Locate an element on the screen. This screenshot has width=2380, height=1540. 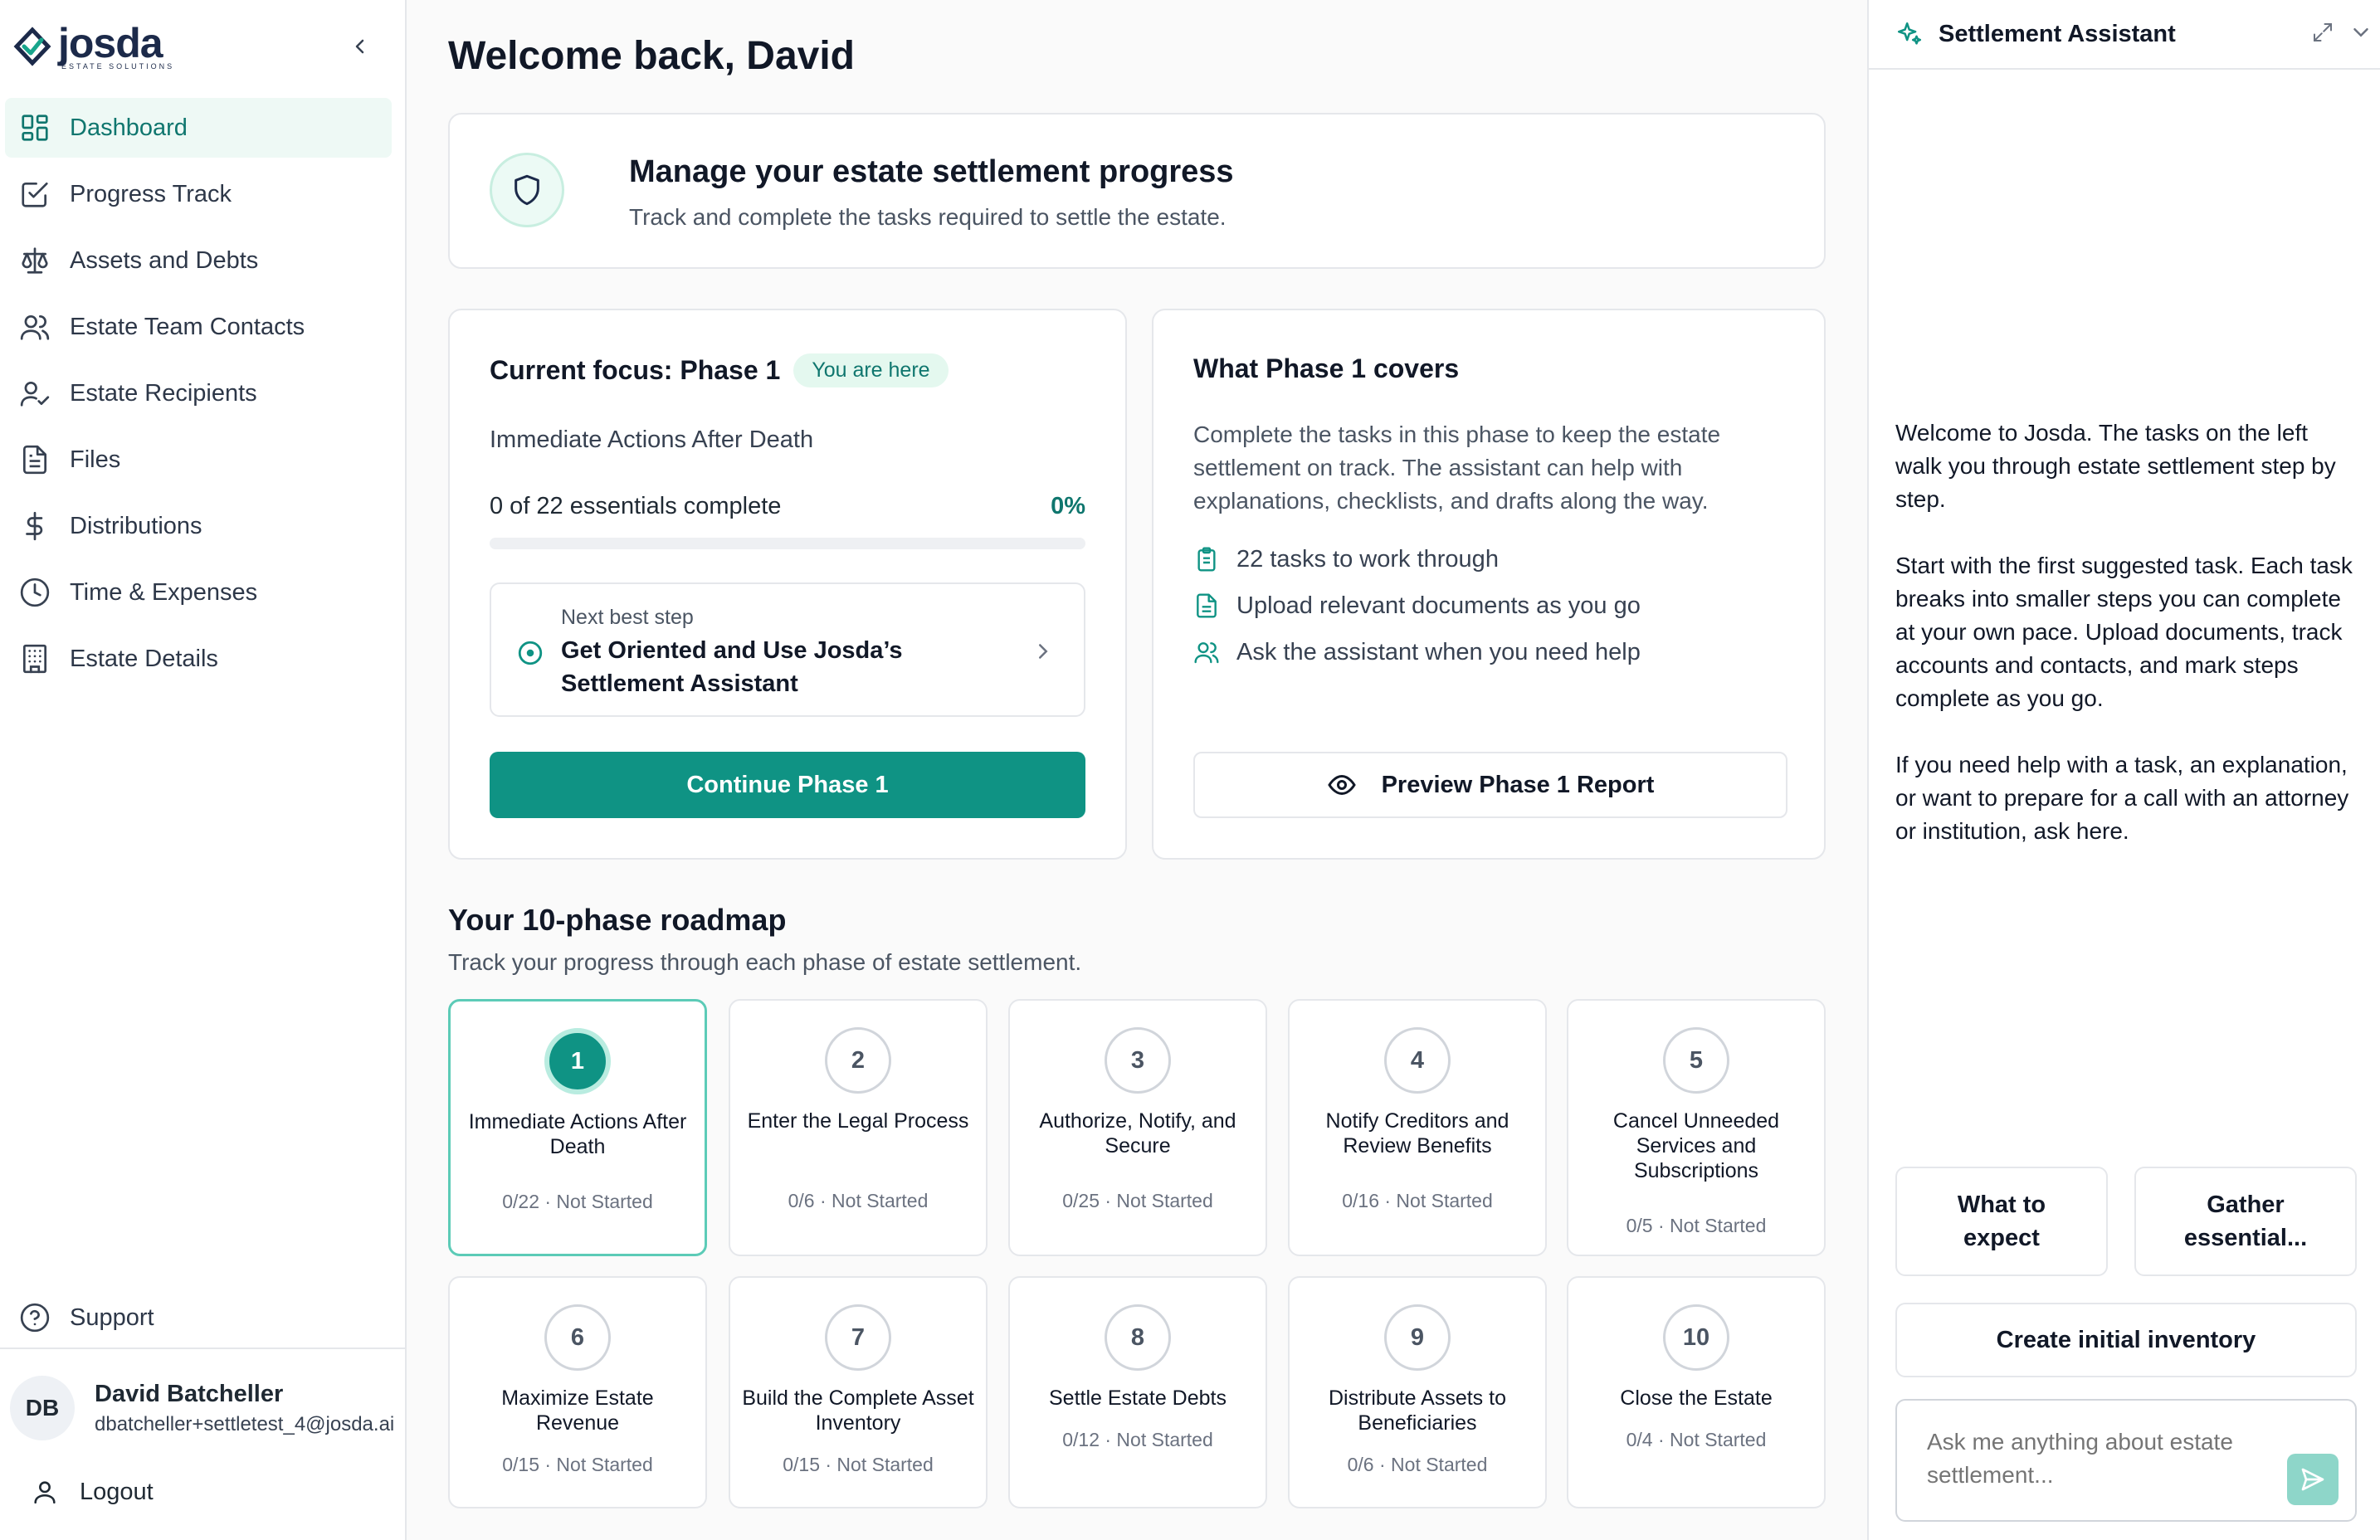
sidebar-divider is located at coordinates (203, 1348).